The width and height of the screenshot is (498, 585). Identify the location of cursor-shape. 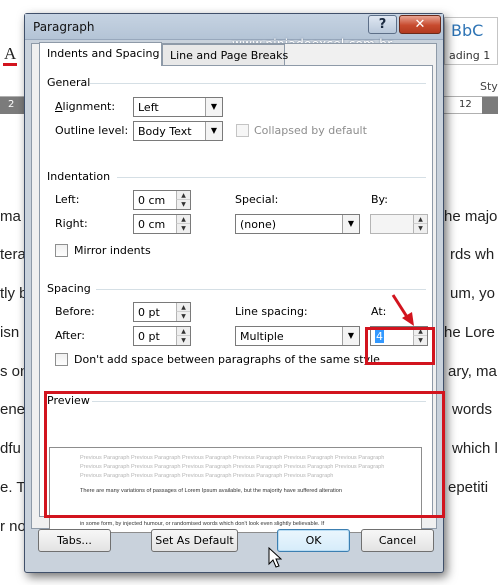
(275, 557).